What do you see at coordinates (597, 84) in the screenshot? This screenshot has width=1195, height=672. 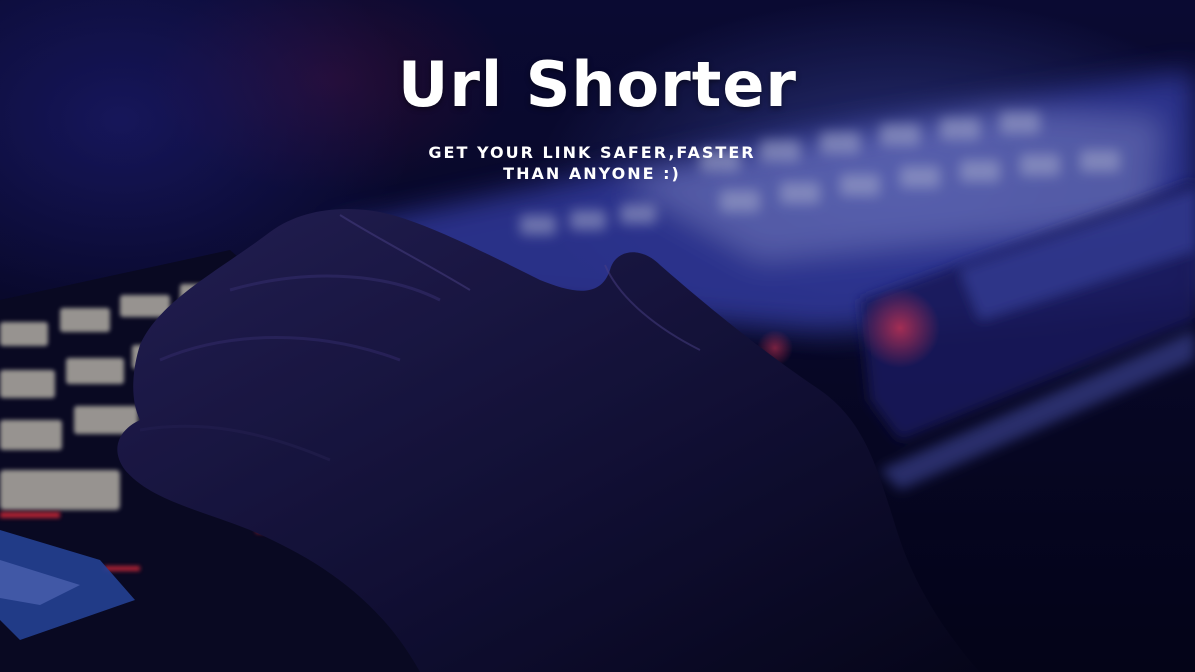 I see `page-title: Url Shorter` at bounding box center [597, 84].